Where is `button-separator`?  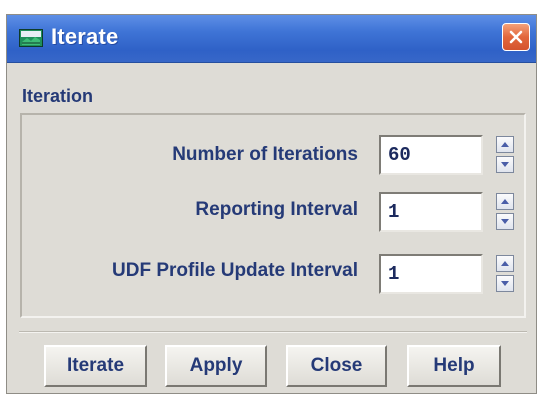
button-separator is located at coordinates (273, 332).